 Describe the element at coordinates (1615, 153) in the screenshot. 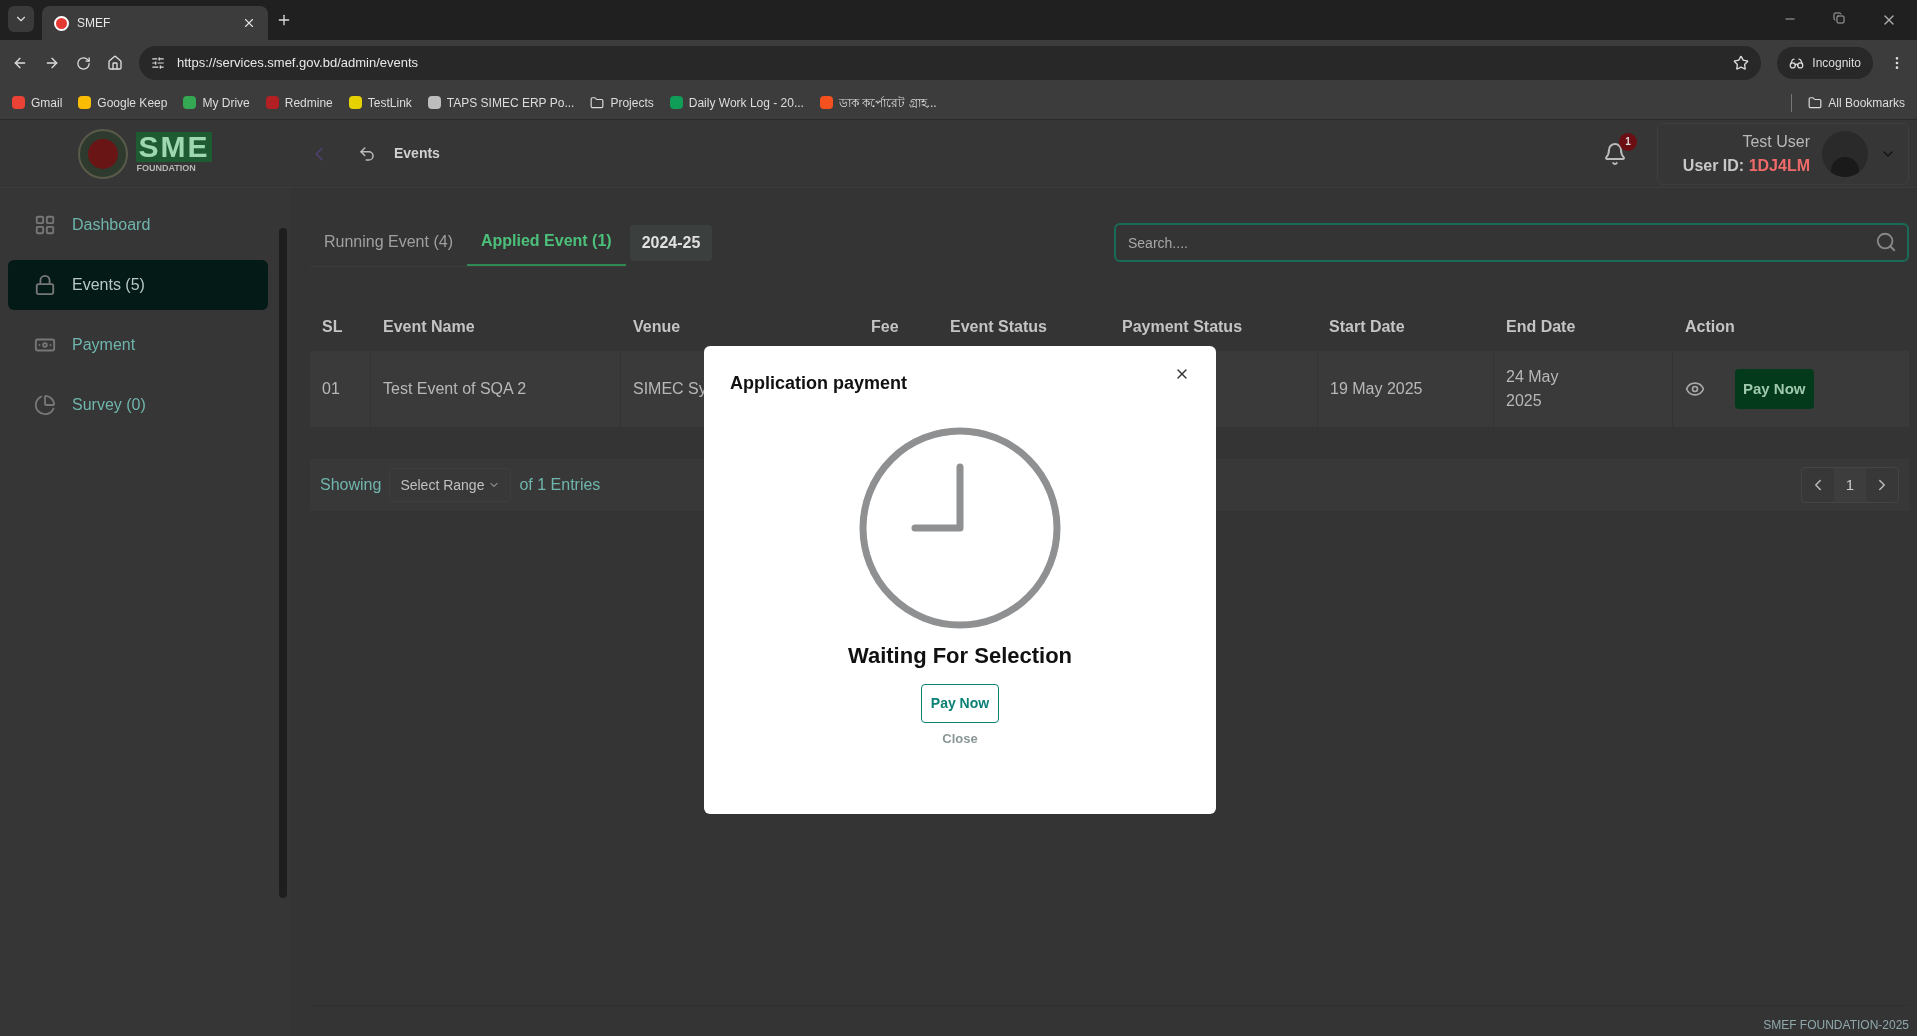

I see `notification-bell-icon` at that location.